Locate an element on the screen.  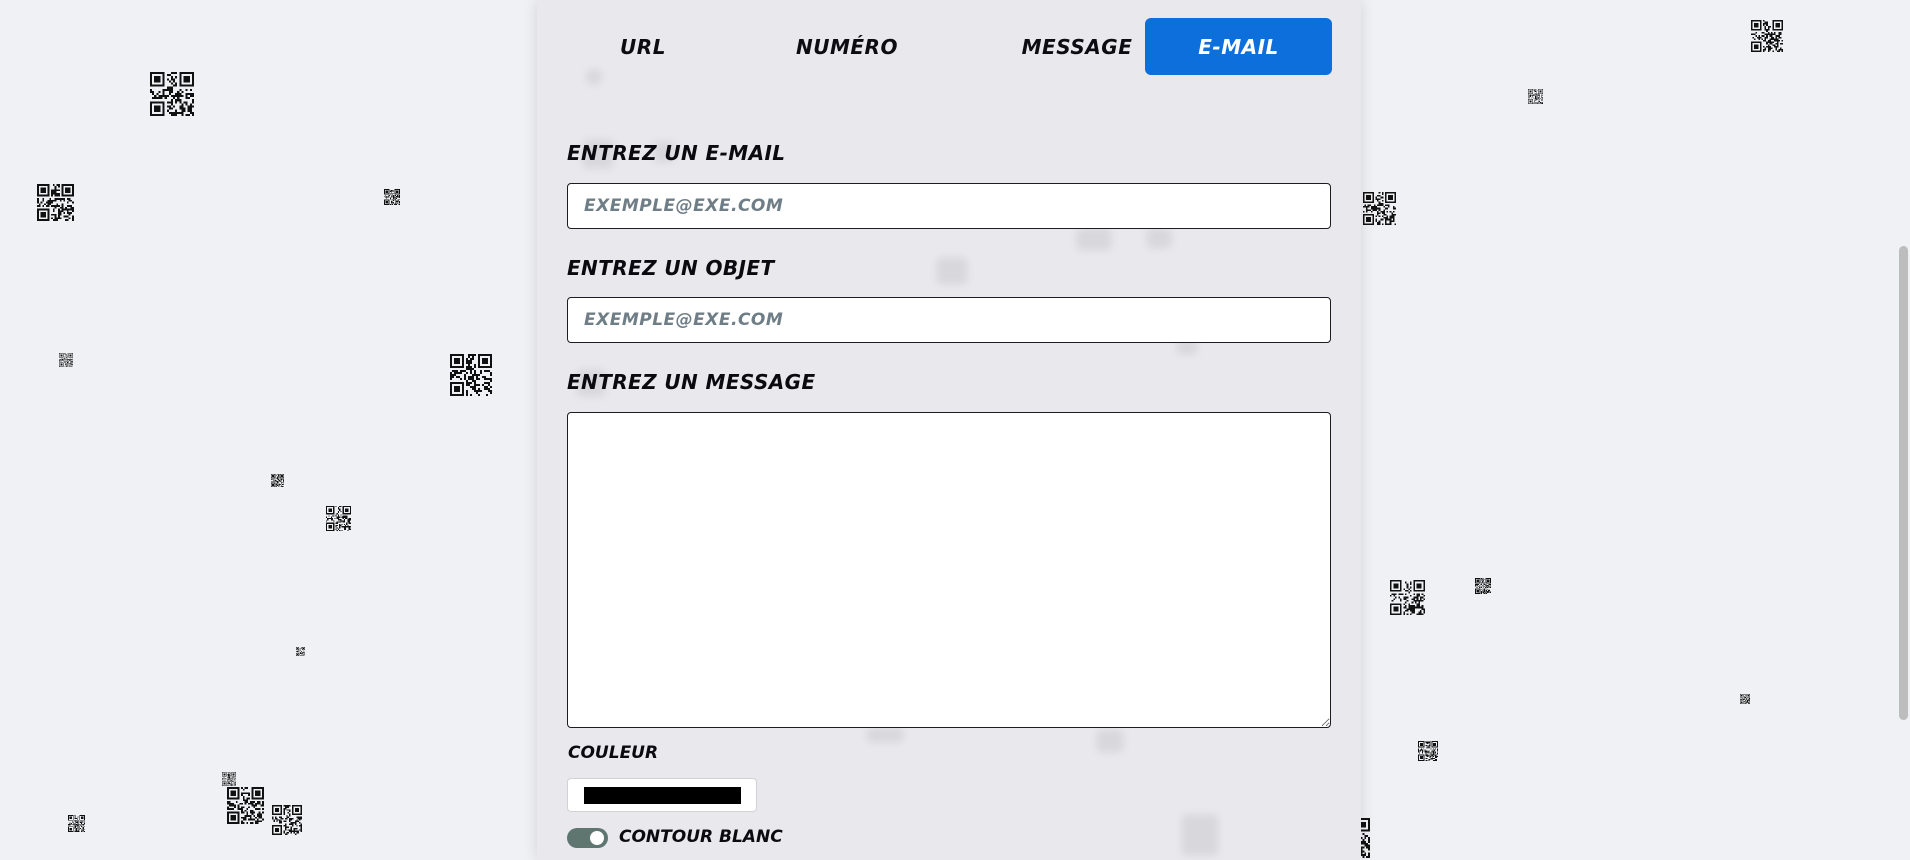
color-picker is located at coordinates (662, 795).